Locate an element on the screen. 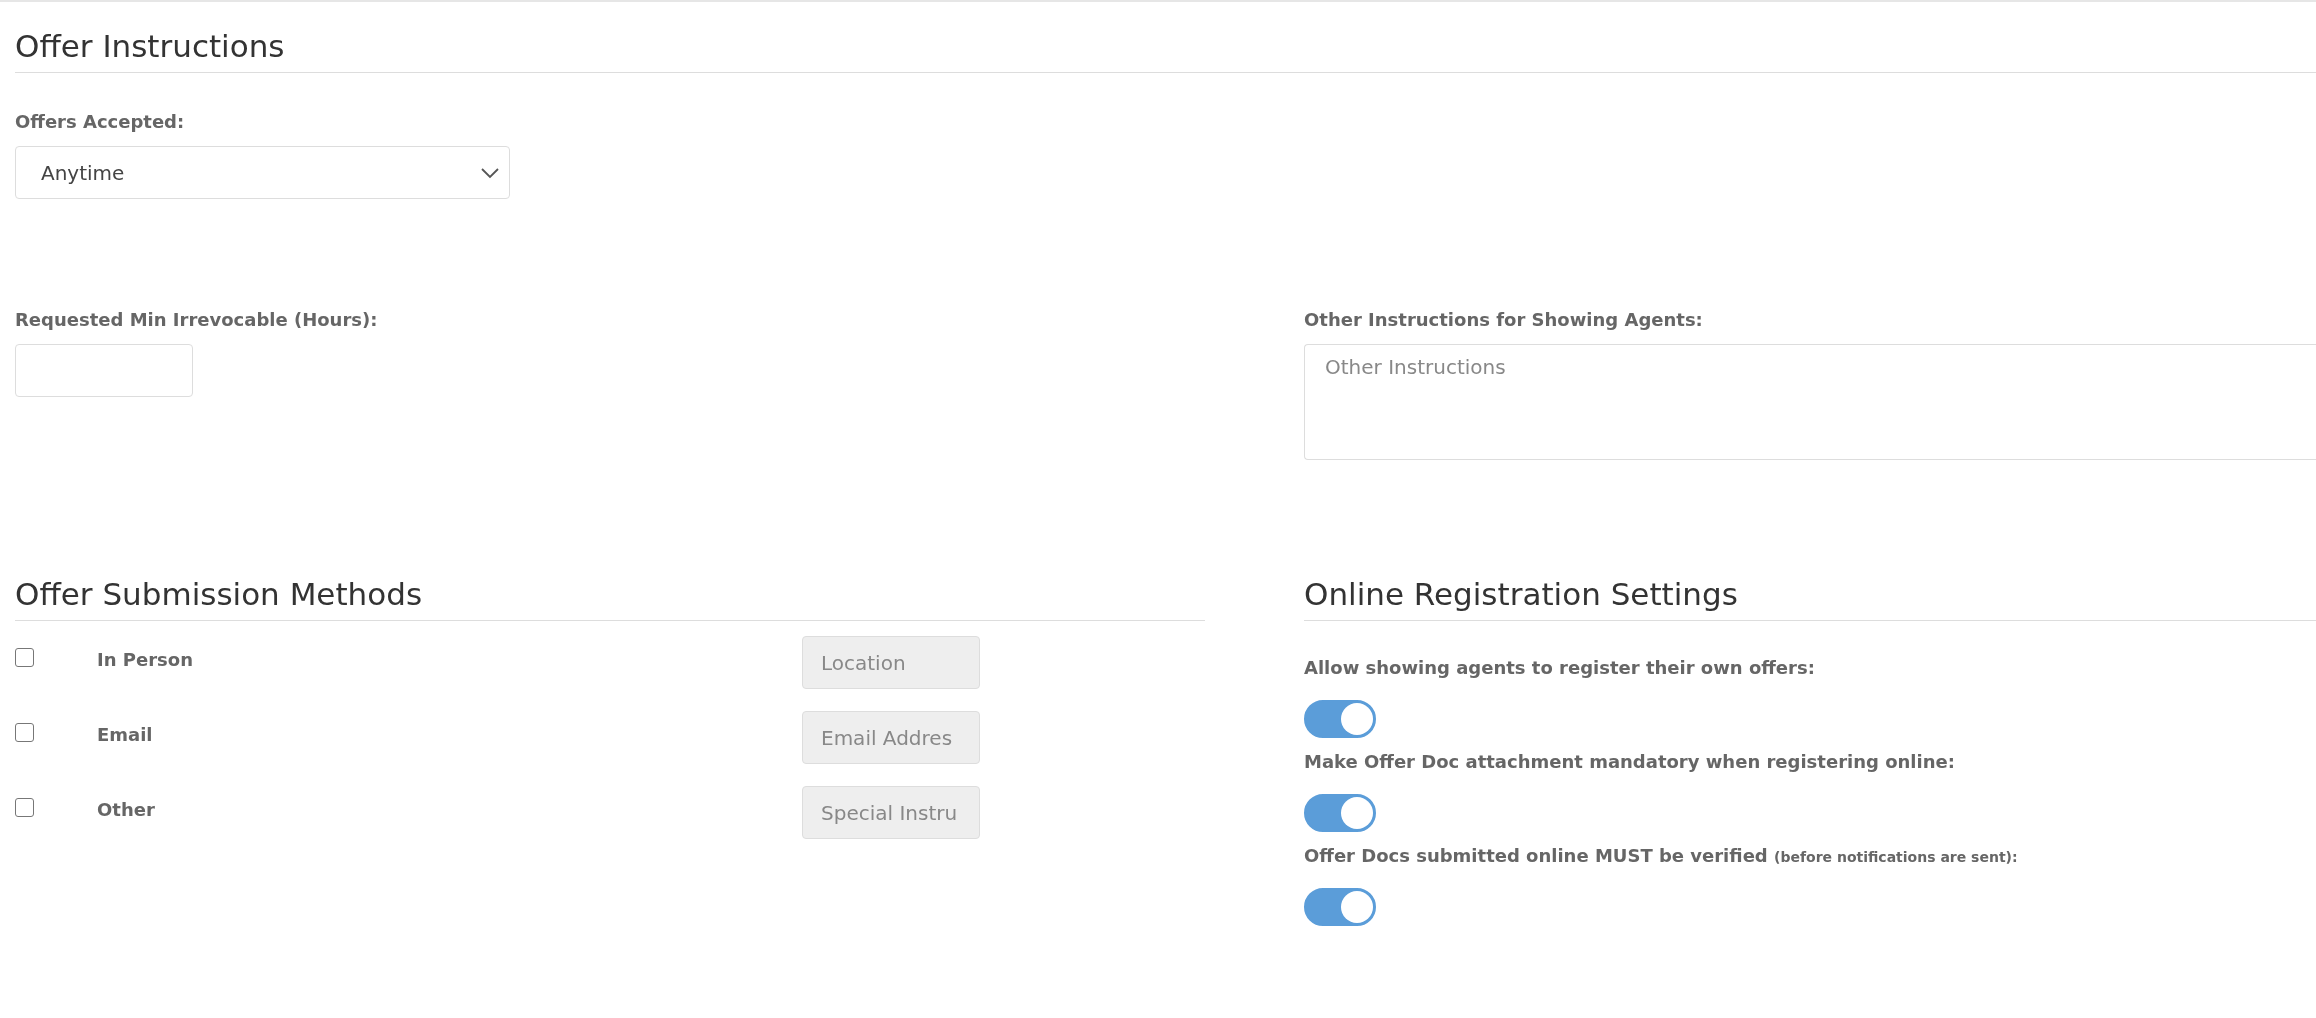 This screenshot has width=2316, height=1018. setting-label: Offer Docs submitted online MUST be verified (before notifications are sent): is located at coordinates (1661, 855).